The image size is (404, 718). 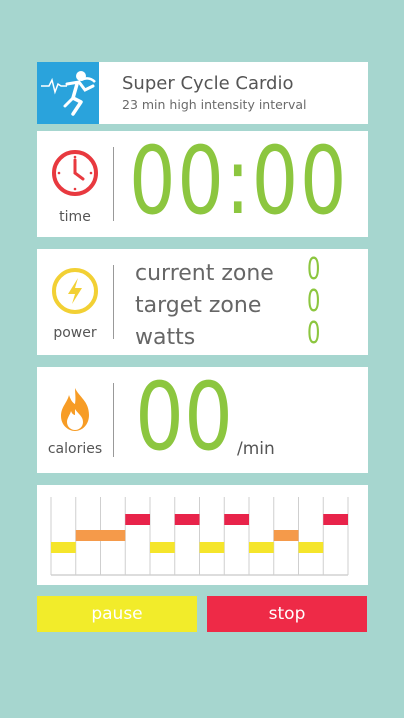 I want to click on workout-title: Super Cycle Cardio, so click(x=208, y=83).